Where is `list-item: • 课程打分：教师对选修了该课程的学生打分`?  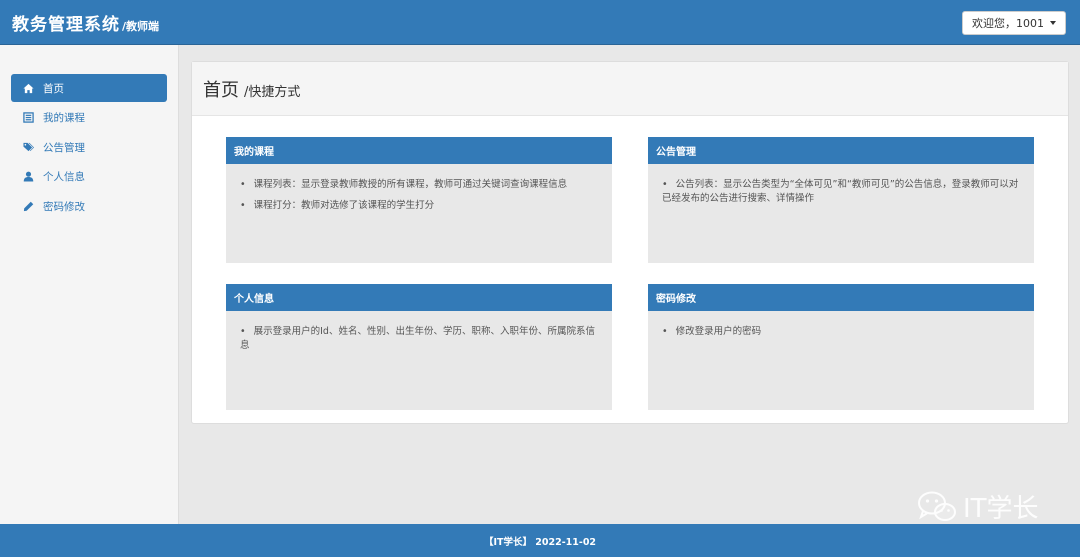 list-item: • 课程打分：教师对选修了该课程的学生打分 is located at coordinates (420, 206).